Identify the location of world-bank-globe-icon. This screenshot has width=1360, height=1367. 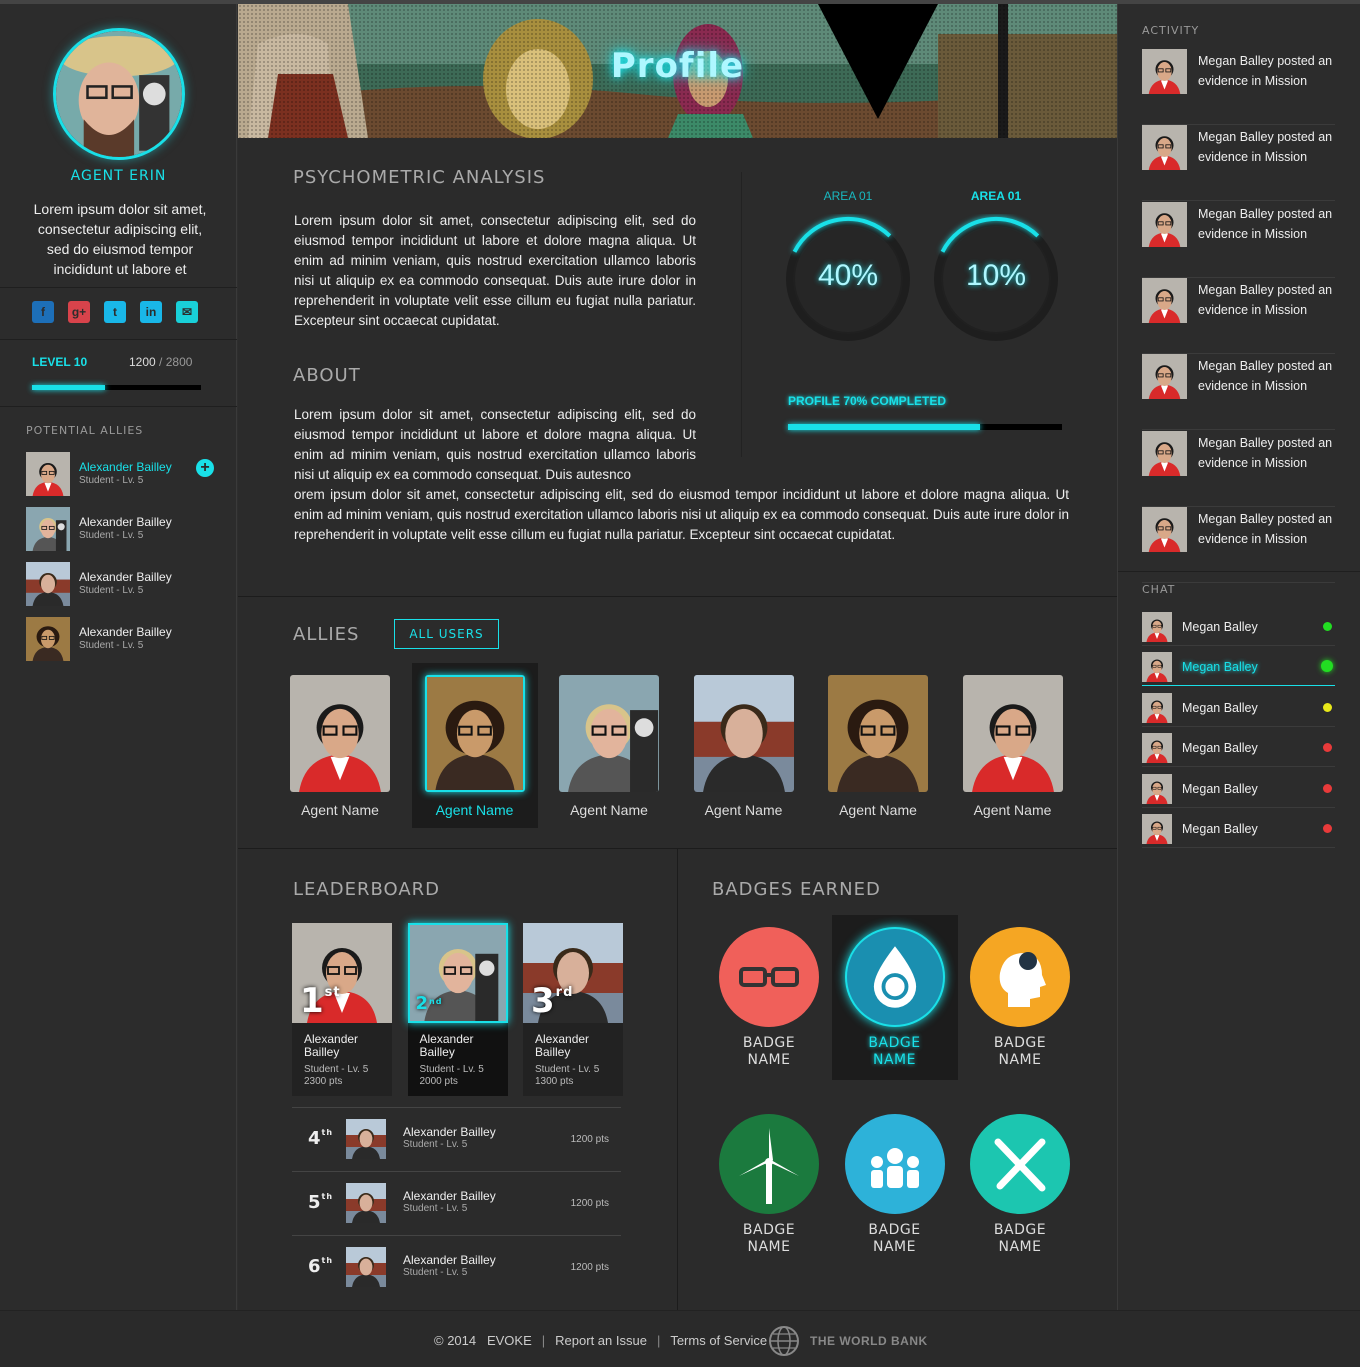
(784, 1341).